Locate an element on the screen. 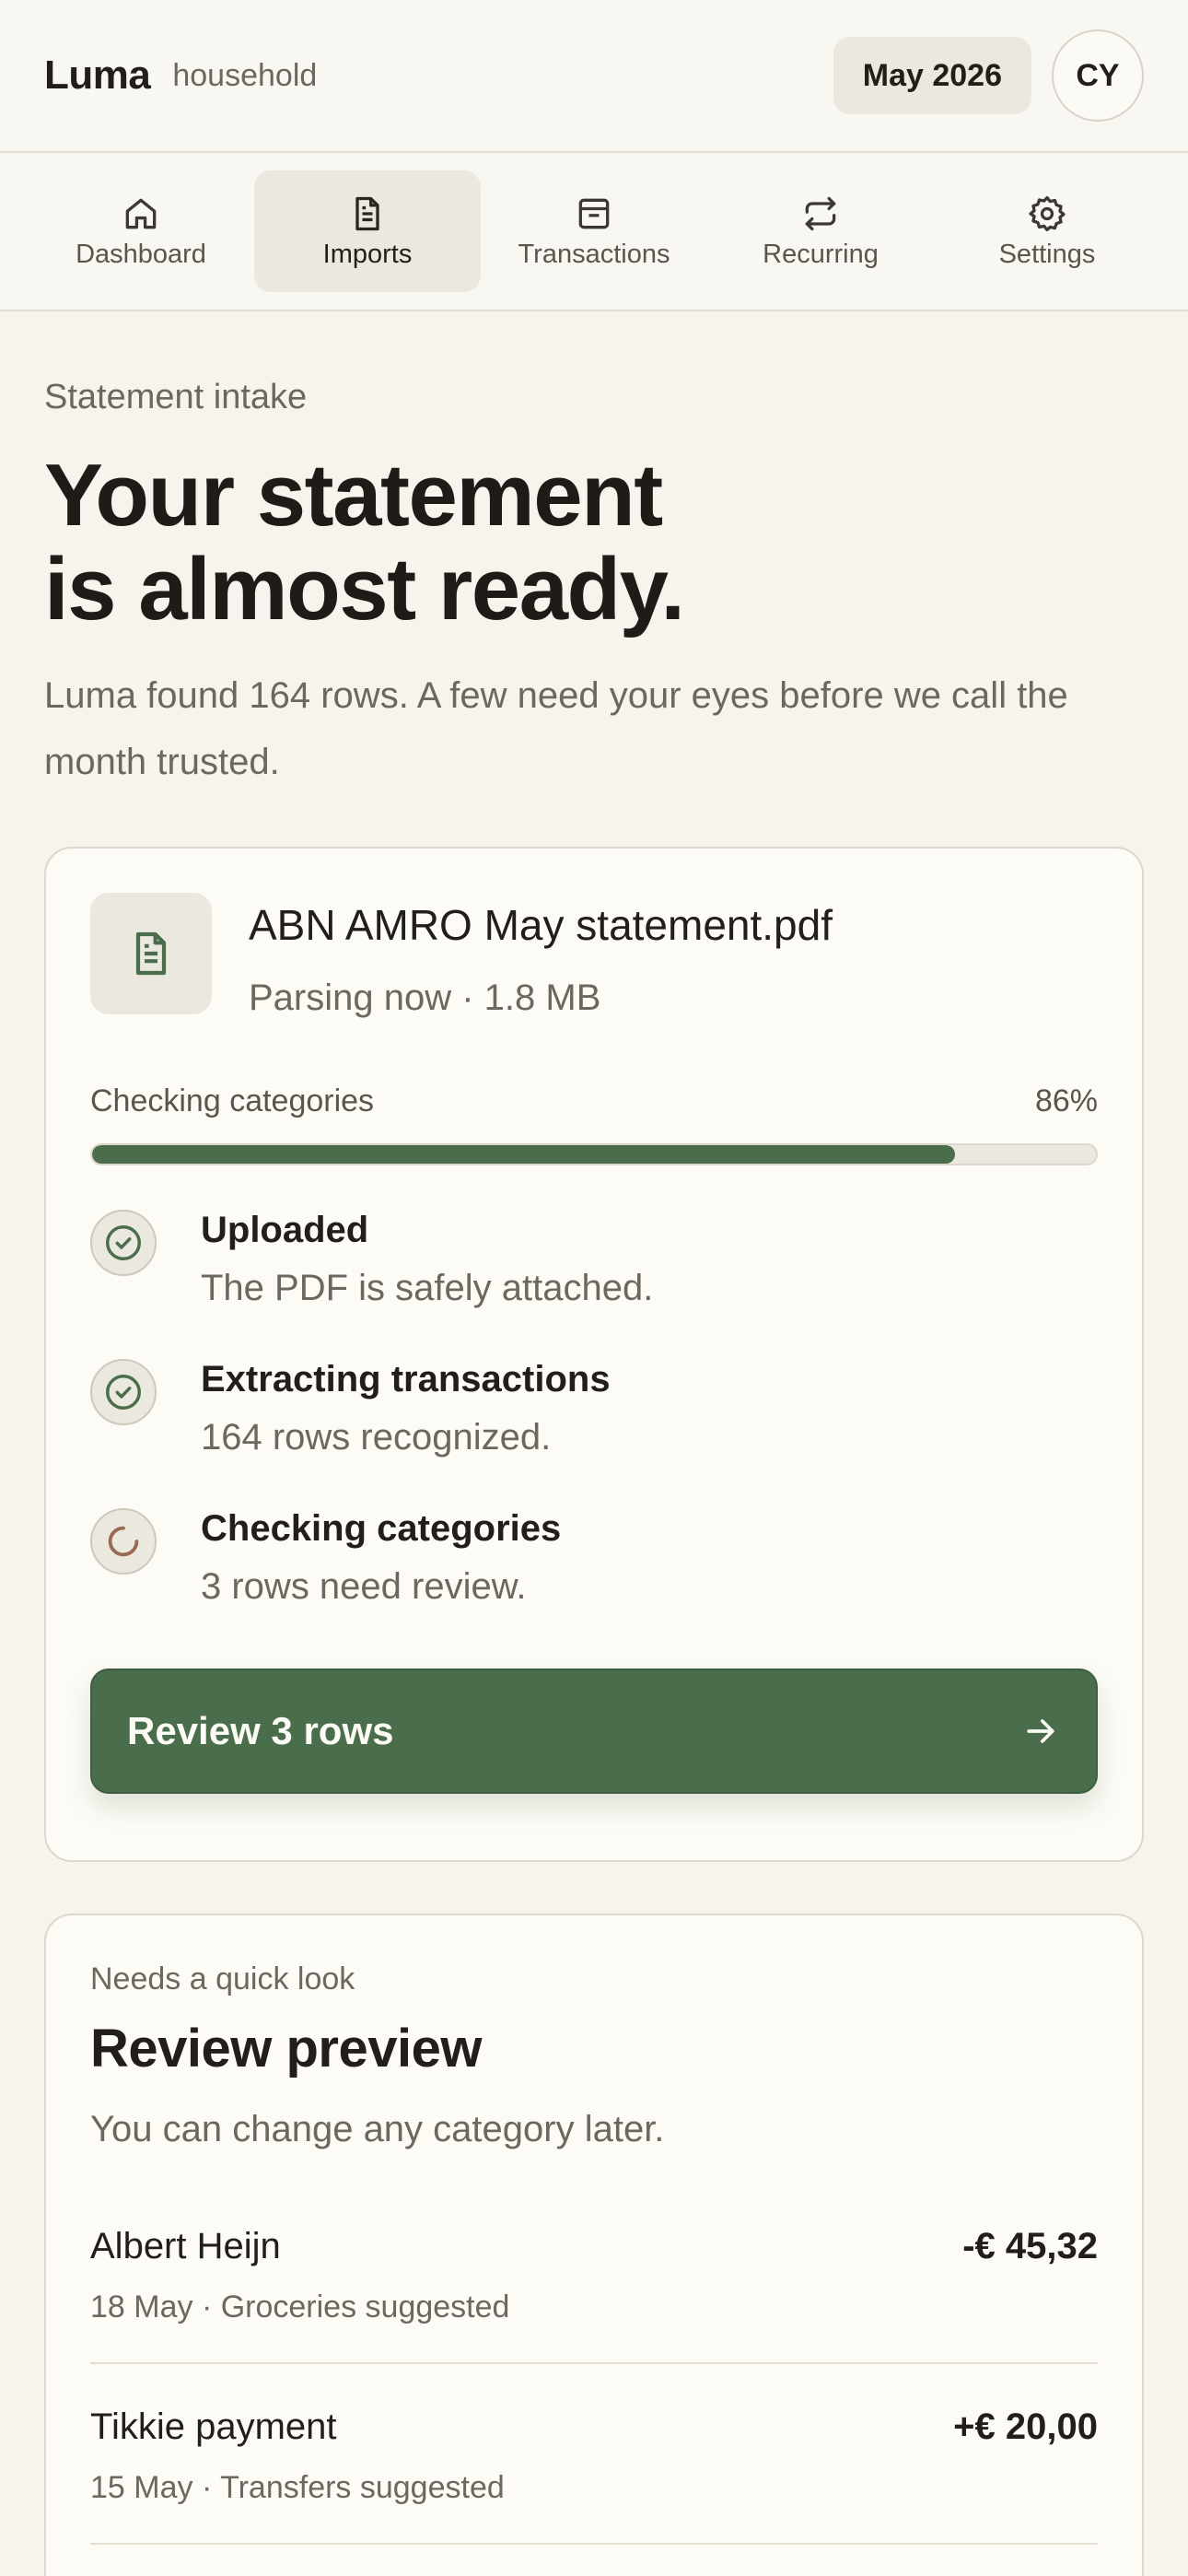  review-title: Review preview is located at coordinates (286, 2048).